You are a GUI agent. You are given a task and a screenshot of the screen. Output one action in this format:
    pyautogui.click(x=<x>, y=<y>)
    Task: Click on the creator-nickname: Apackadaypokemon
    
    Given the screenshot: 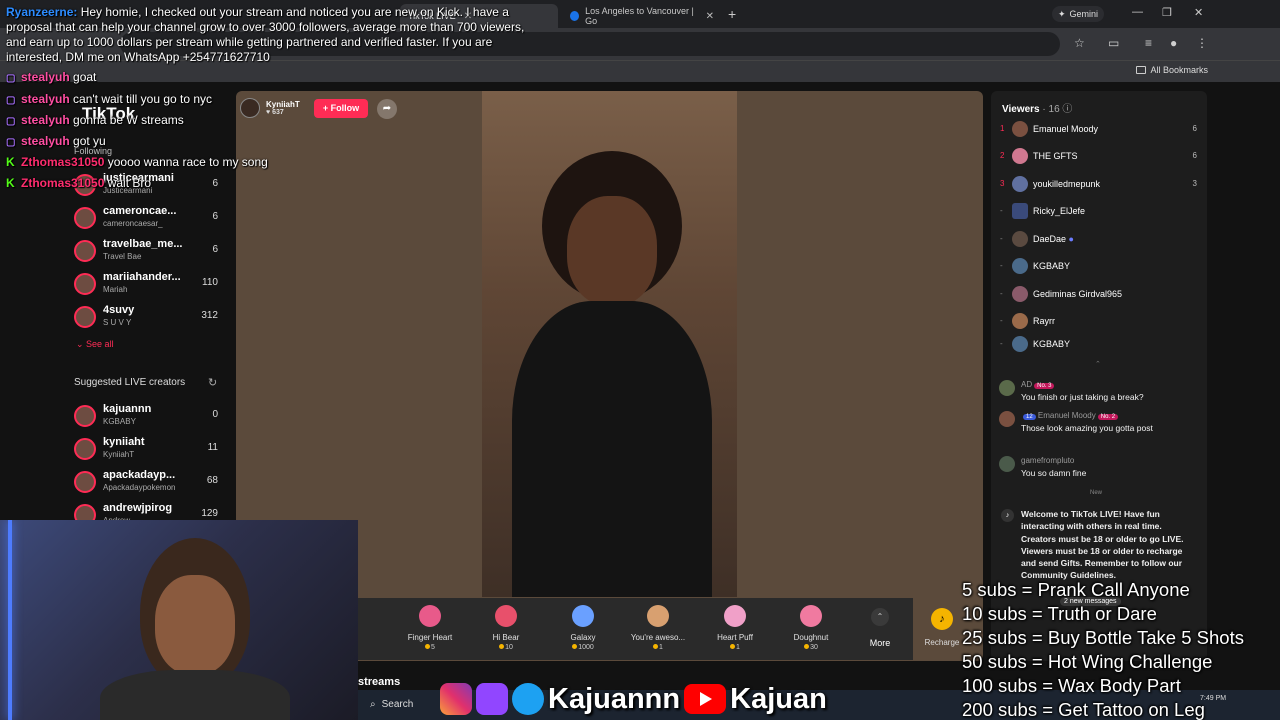 What is the action you would take?
    pyautogui.click(x=139, y=487)
    